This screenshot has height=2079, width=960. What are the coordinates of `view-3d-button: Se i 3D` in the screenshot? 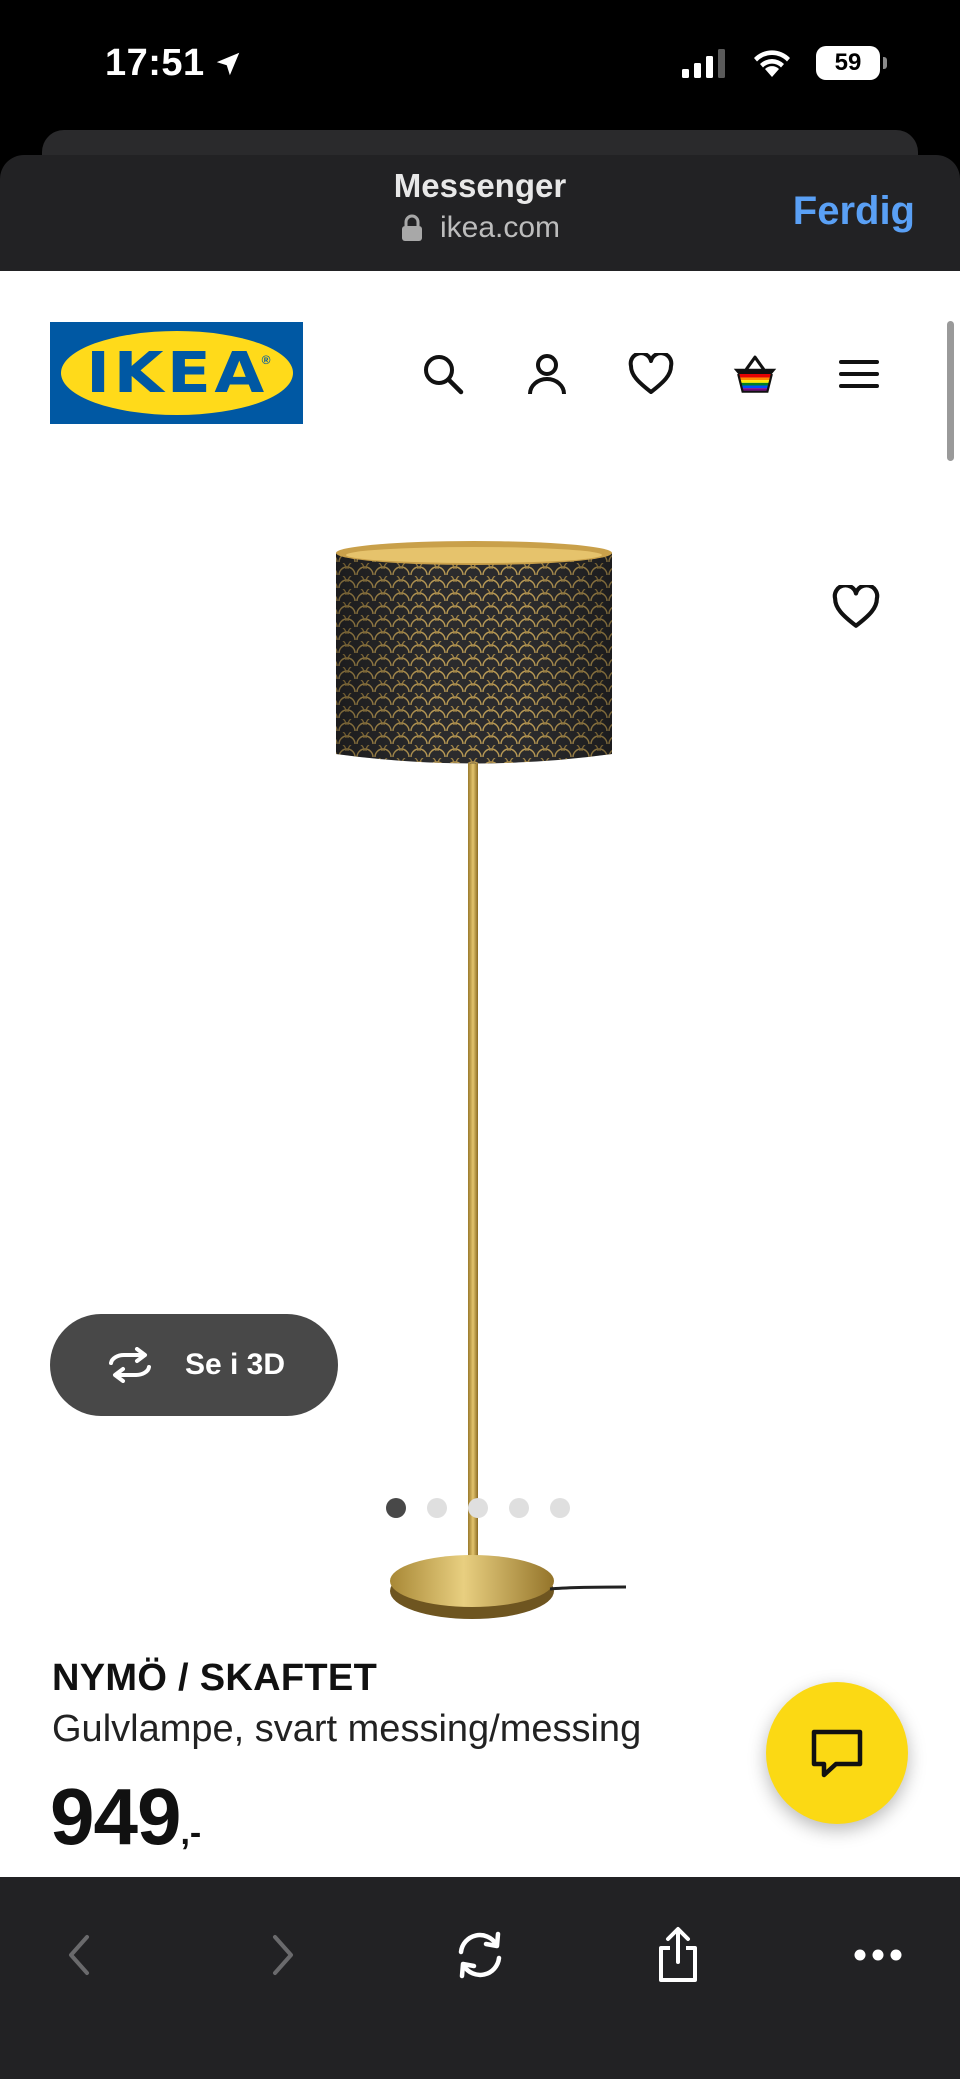 It's located at (194, 1365).